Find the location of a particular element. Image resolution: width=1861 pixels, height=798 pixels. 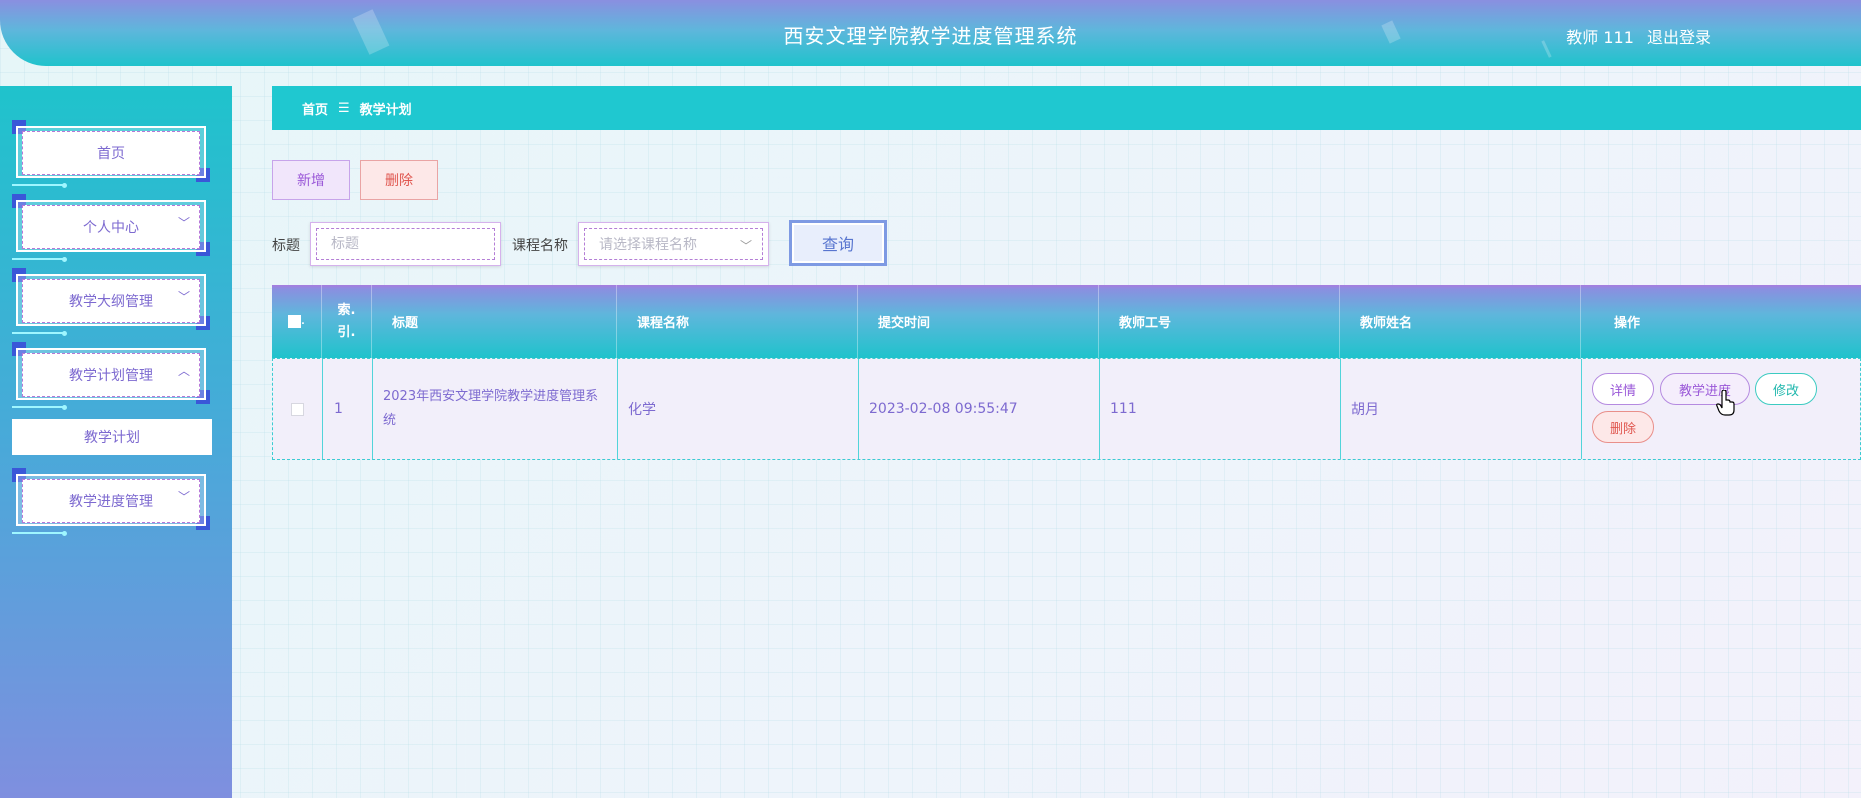

user-label: 教师 111 is located at coordinates (1600, 37).